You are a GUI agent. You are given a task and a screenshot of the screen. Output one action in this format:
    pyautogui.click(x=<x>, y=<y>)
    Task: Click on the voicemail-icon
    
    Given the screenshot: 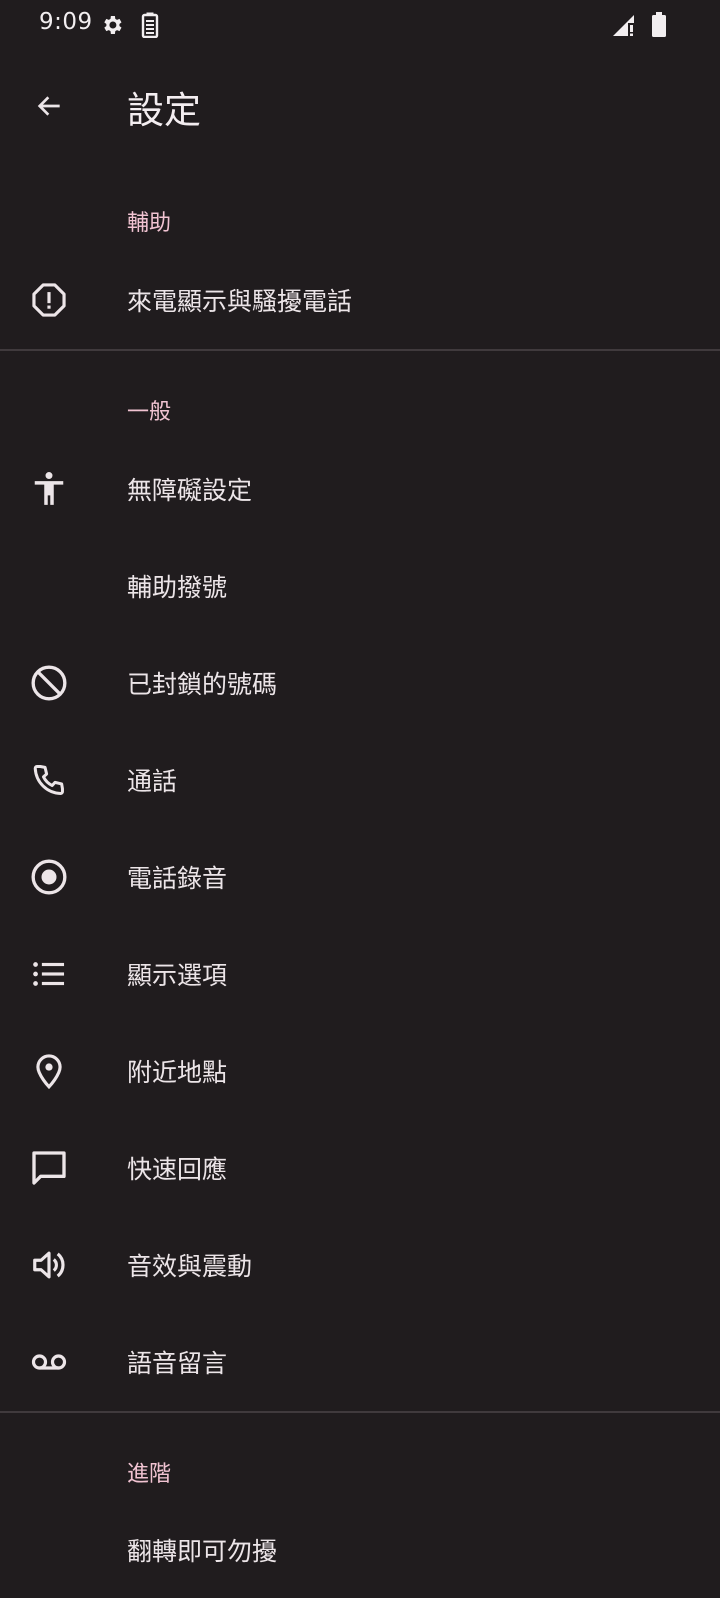 What is the action you would take?
    pyautogui.click(x=49, y=1362)
    